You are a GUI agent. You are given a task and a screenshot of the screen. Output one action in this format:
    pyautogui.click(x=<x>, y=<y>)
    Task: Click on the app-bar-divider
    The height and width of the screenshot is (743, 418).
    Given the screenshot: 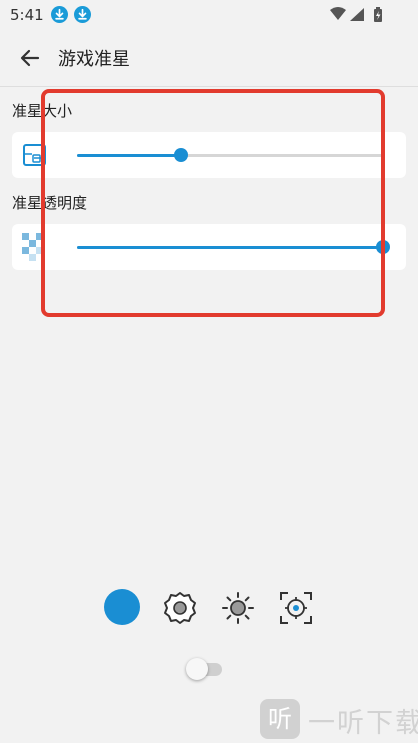 What is the action you would take?
    pyautogui.click(x=209, y=86)
    